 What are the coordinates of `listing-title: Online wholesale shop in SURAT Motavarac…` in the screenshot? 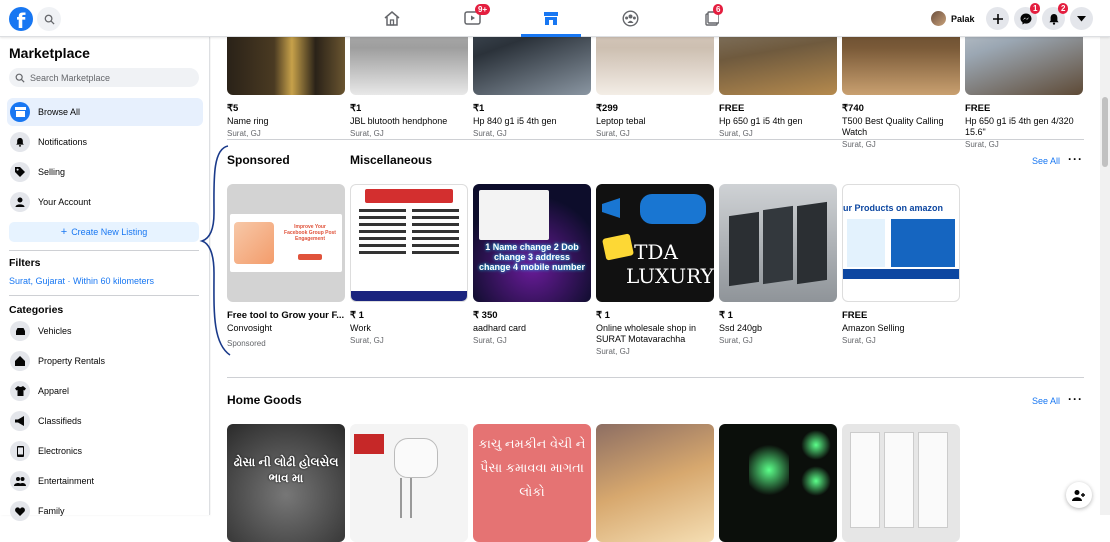 It's located at (646, 333).